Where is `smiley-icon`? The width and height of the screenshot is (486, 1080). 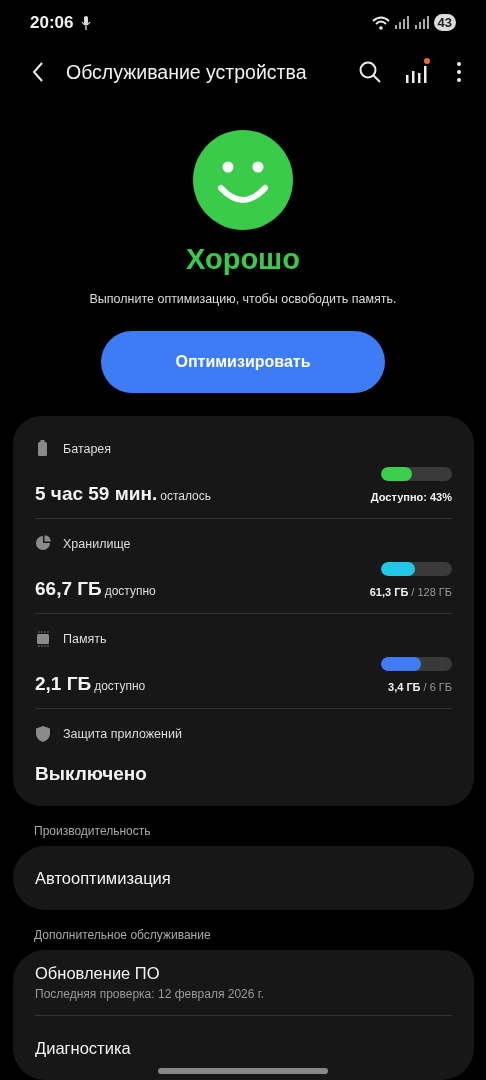 smiley-icon is located at coordinates (243, 180).